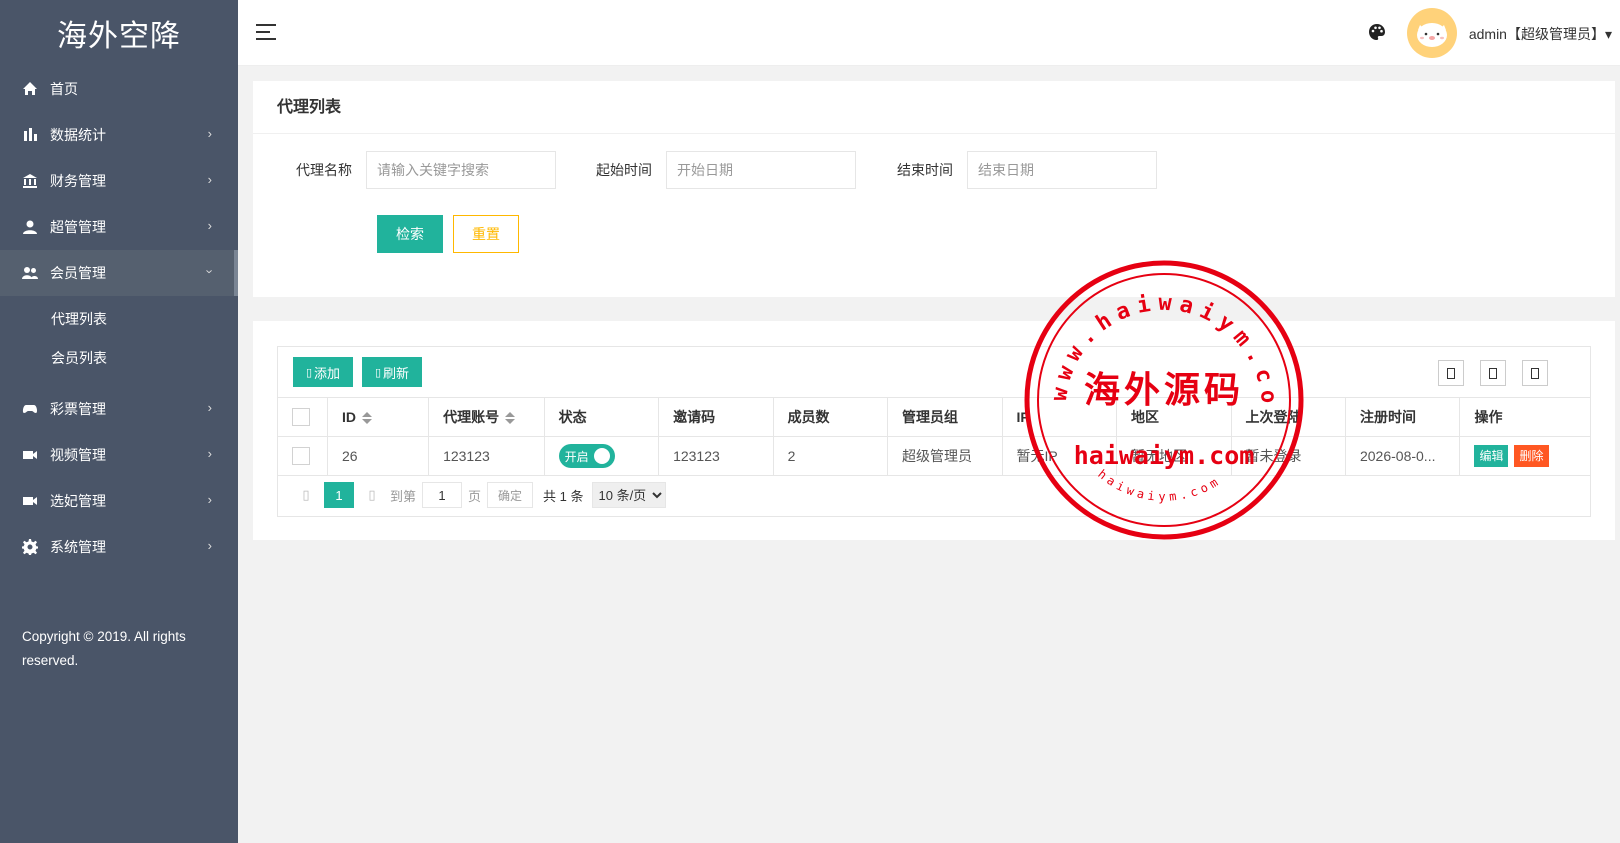 The image size is (1620, 843). Describe the element at coordinates (1524, 417) in the screenshot. I see `column-header-actions: 操作` at that location.